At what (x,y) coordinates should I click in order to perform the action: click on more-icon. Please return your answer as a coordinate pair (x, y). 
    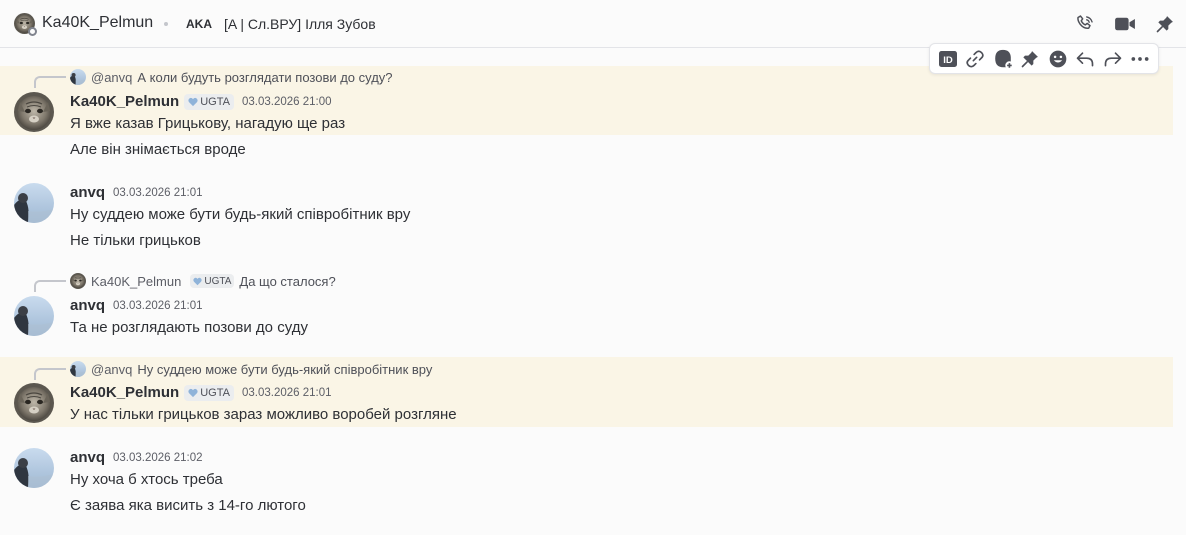
    Looking at the image, I should click on (1140, 59).